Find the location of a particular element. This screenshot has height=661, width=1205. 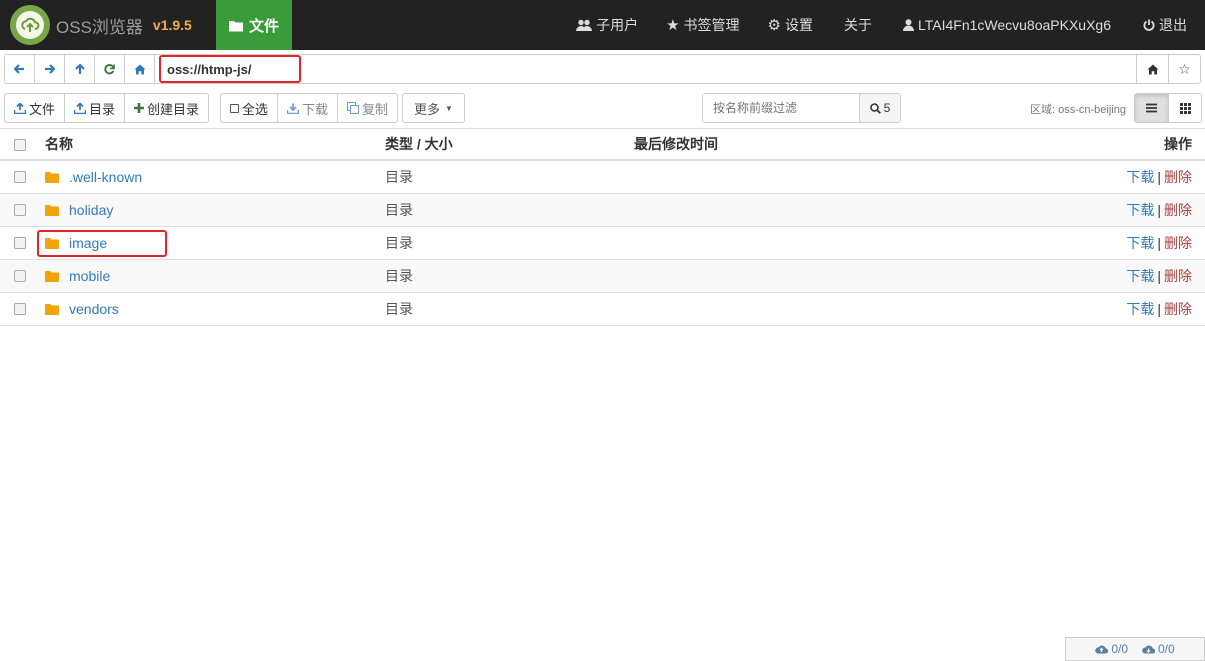

nav-subusers: 子用户 is located at coordinates (607, 25).